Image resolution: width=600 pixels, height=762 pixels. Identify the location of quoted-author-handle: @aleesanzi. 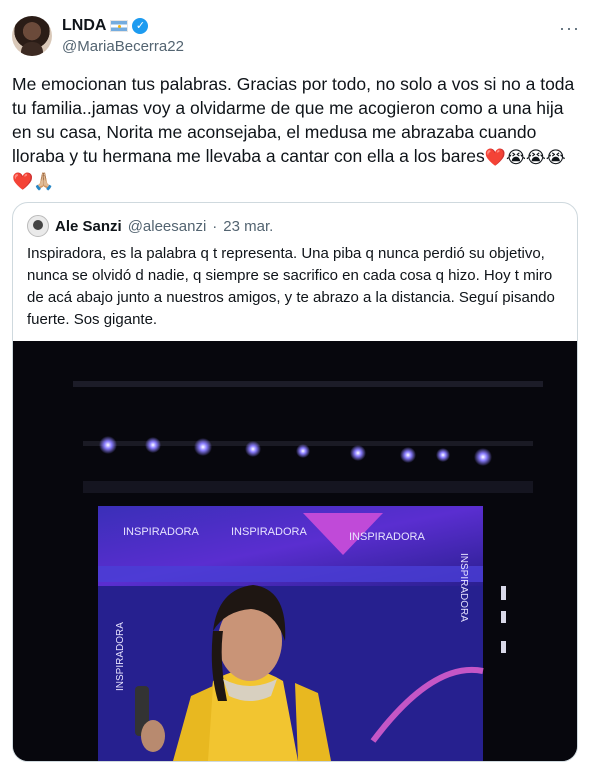
(167, 226).